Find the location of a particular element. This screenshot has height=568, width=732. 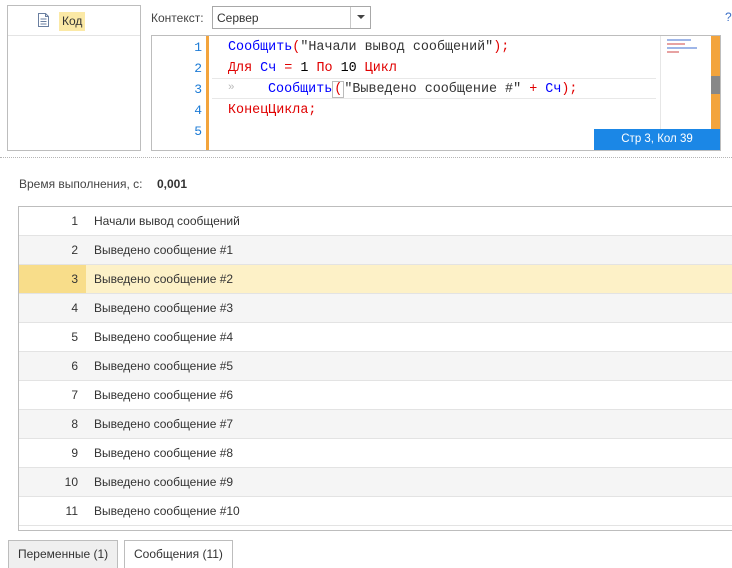

row-number: 7 is located at coordinates (74, 395).